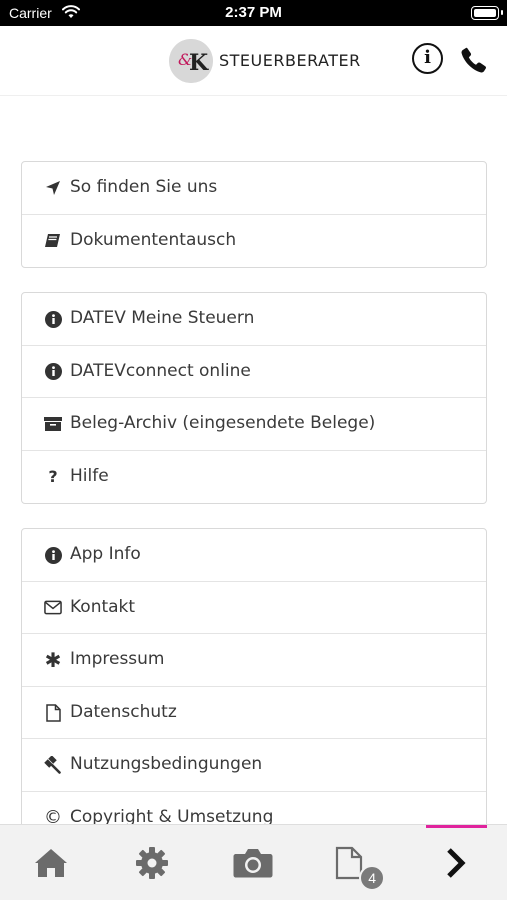 Image resolution: width=507 pixels, height=900 pixels. What do you see at coordinates (160, 370) in the screenshot?
I see `menu-item-label: DATEVconnect online` at bounding box center [160, 370].